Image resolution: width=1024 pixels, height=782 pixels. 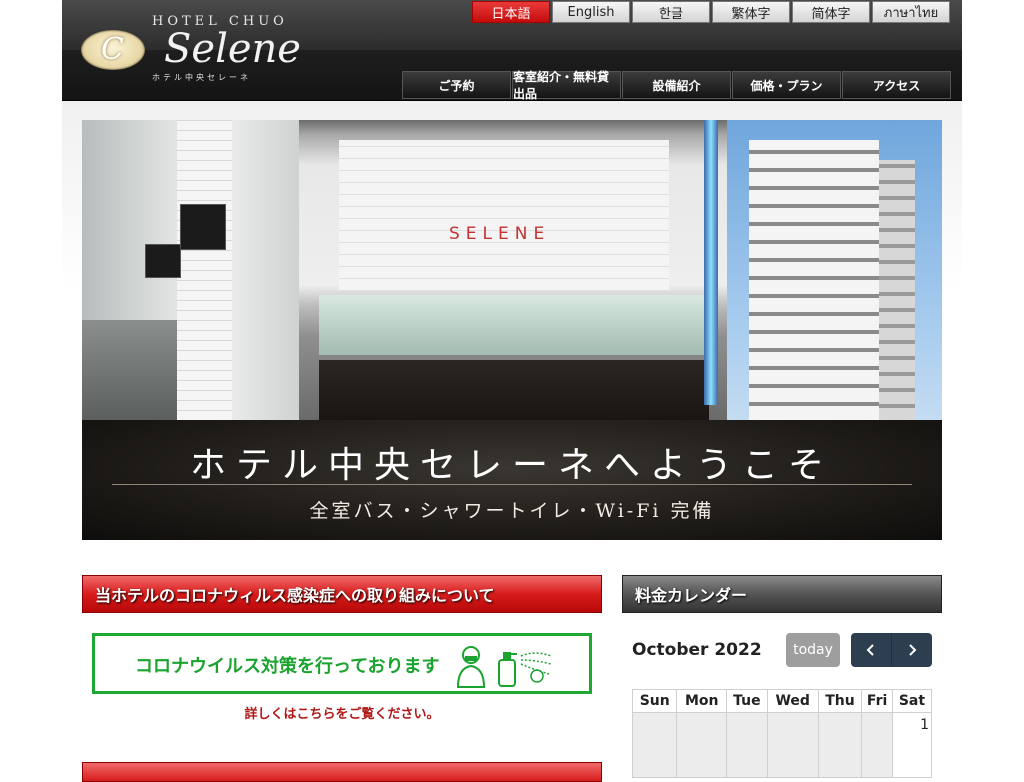 I want to click on corona-banner-text: コロナウイルス対策を行っております, so click(x=287, y=666).